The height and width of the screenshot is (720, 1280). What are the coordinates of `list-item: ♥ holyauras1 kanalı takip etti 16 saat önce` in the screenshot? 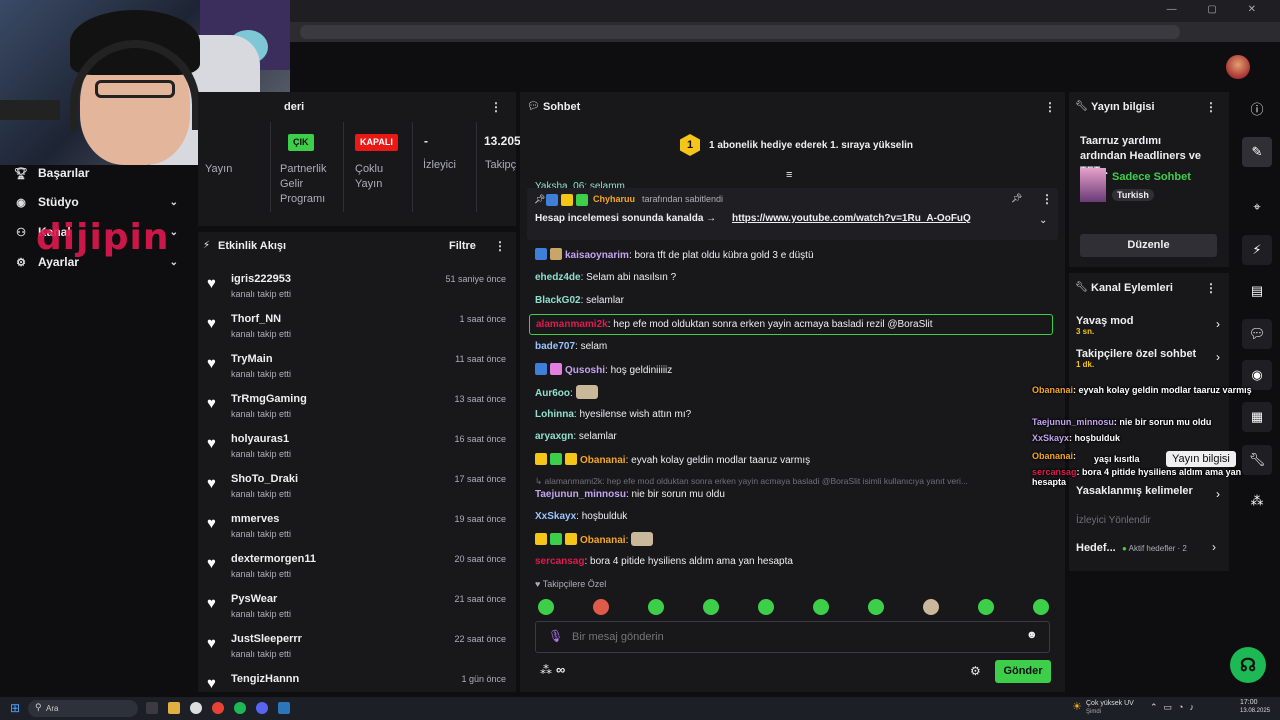 It's located at (357, 451).